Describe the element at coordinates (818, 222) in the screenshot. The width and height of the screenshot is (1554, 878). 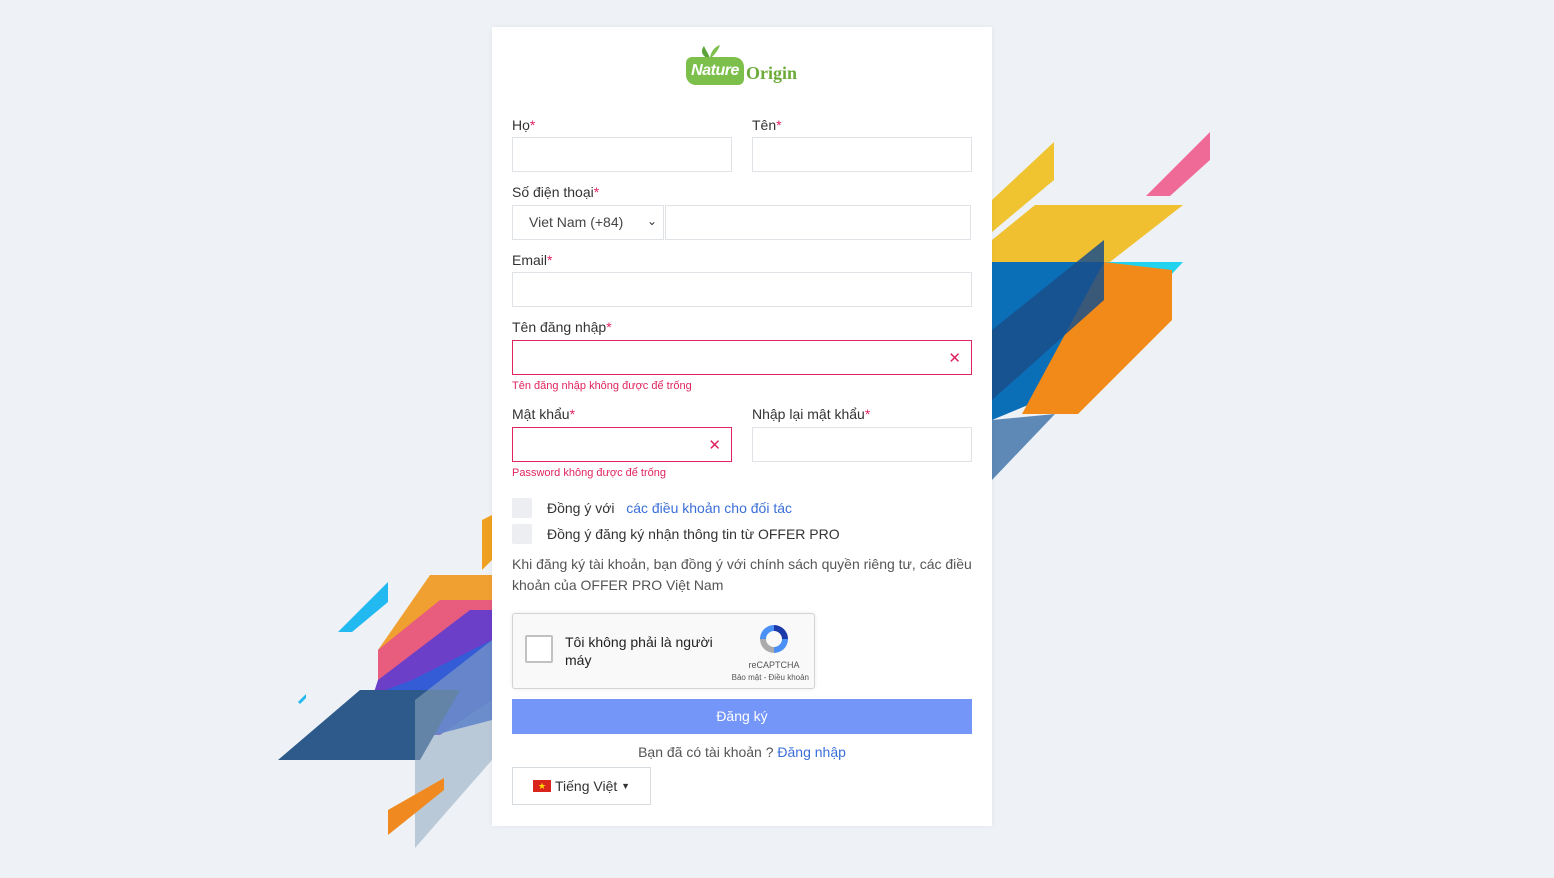
I see `phone-input` at that location.